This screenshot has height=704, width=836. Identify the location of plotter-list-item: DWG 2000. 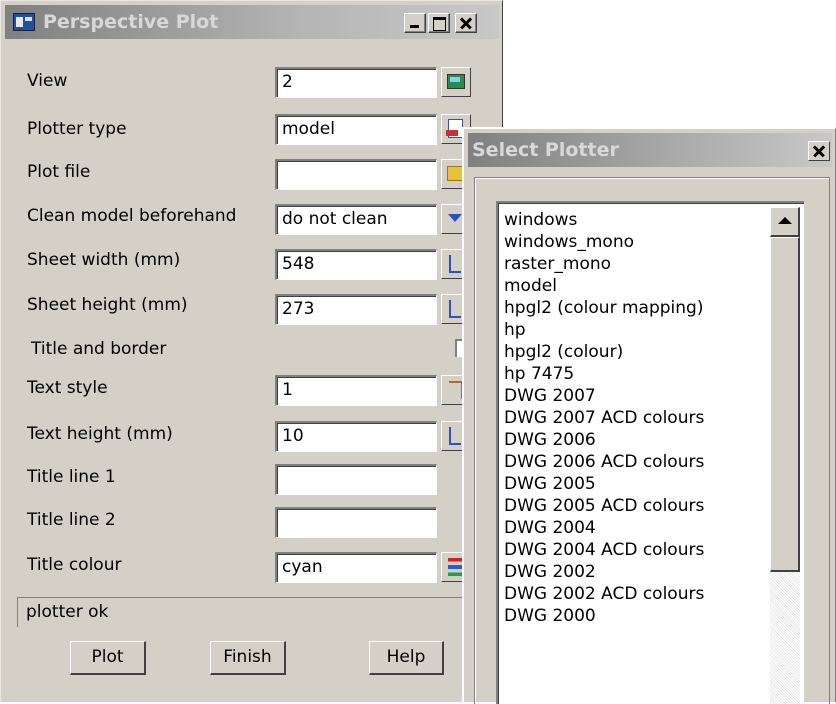
(635, 616).